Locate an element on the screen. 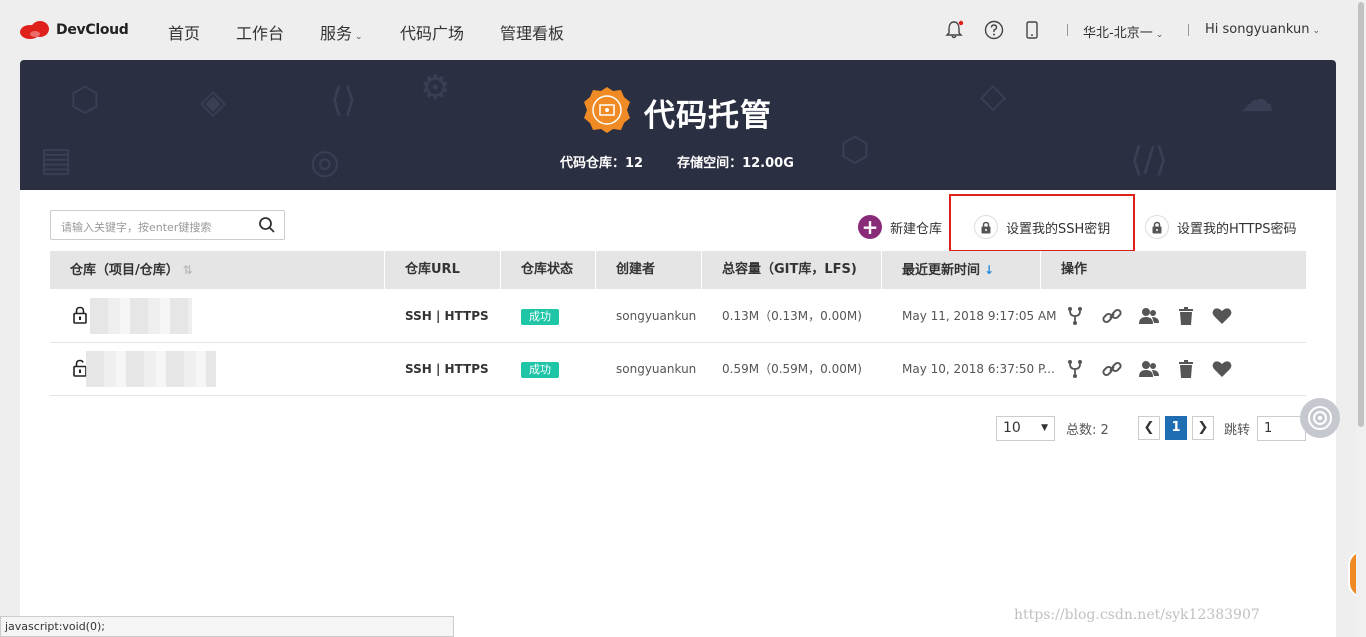 The width and height of the screenshot is (1366, 637). nav-item-dashboard: 管理看板 is located at coordinates (532, 32).